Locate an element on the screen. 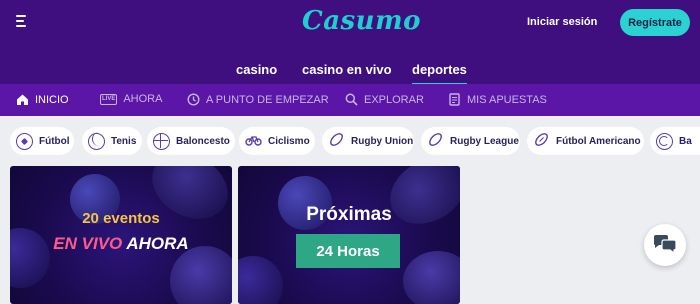 The height and width of the screenshot is (304, 700). subnav-item-ahora: LIVE AHORA is located at coordinates (131, 99).